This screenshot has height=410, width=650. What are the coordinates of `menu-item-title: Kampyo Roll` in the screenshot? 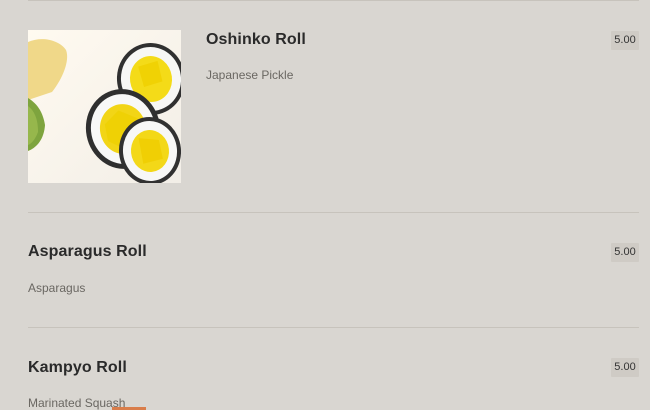 It's located at (77, 368).